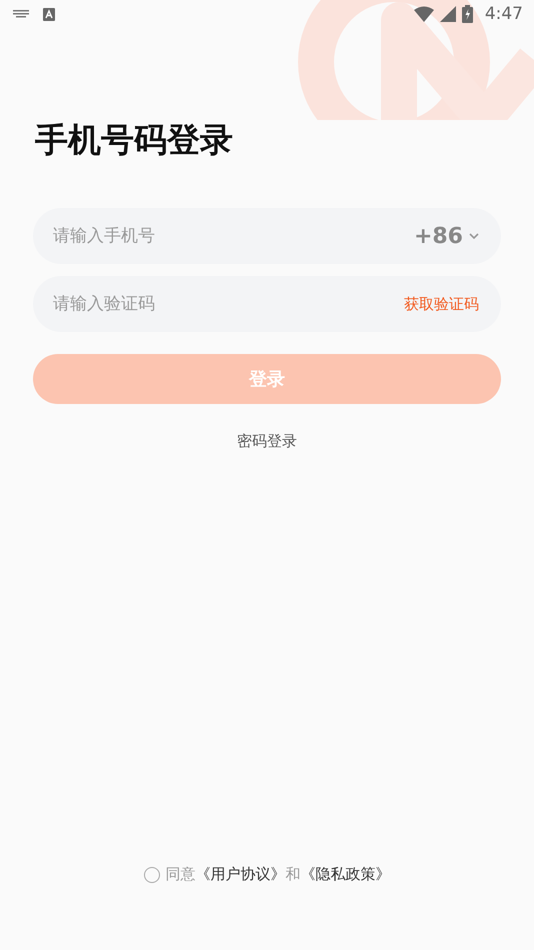 This screenshot has height=950, width=534. What do you see at coordinates (446, 236) in the screenshot?
I see `country-code-selector: +86` at bounding box center [446, 236].